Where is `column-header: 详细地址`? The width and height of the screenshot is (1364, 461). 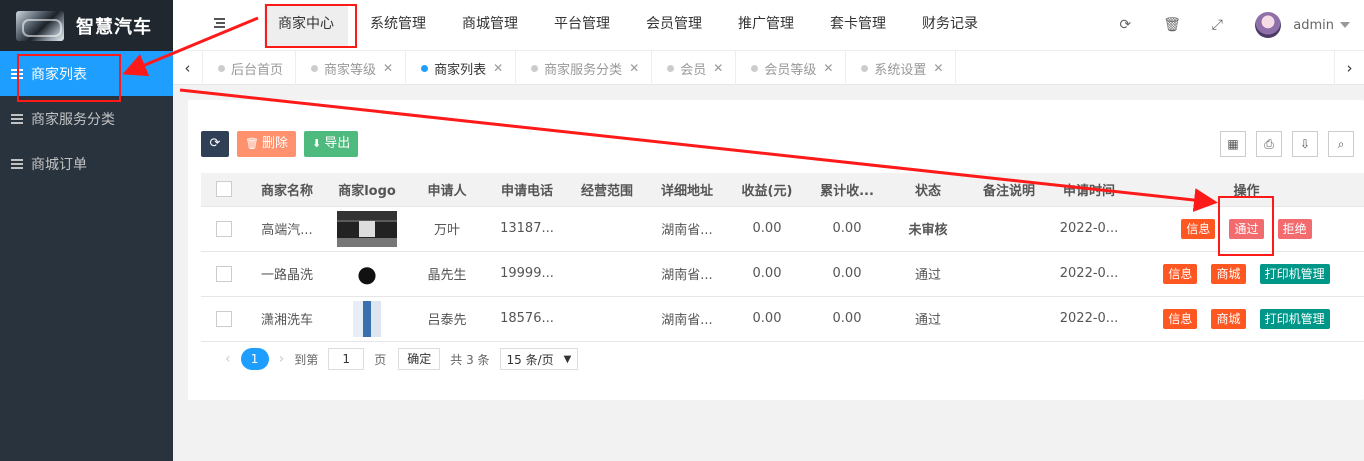
column-header: 详细地址 is located at coordinates (687, 190).